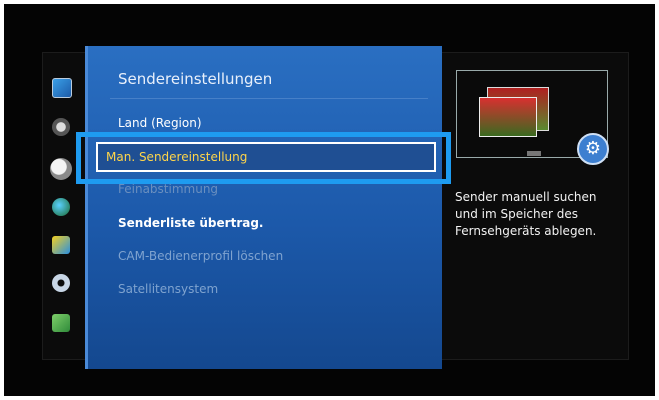  Describe the element at coordinates (177, 157) in the screenshot. I see `menu-item-manual-tuning-label: Man. Sendereinstellung` at that location.